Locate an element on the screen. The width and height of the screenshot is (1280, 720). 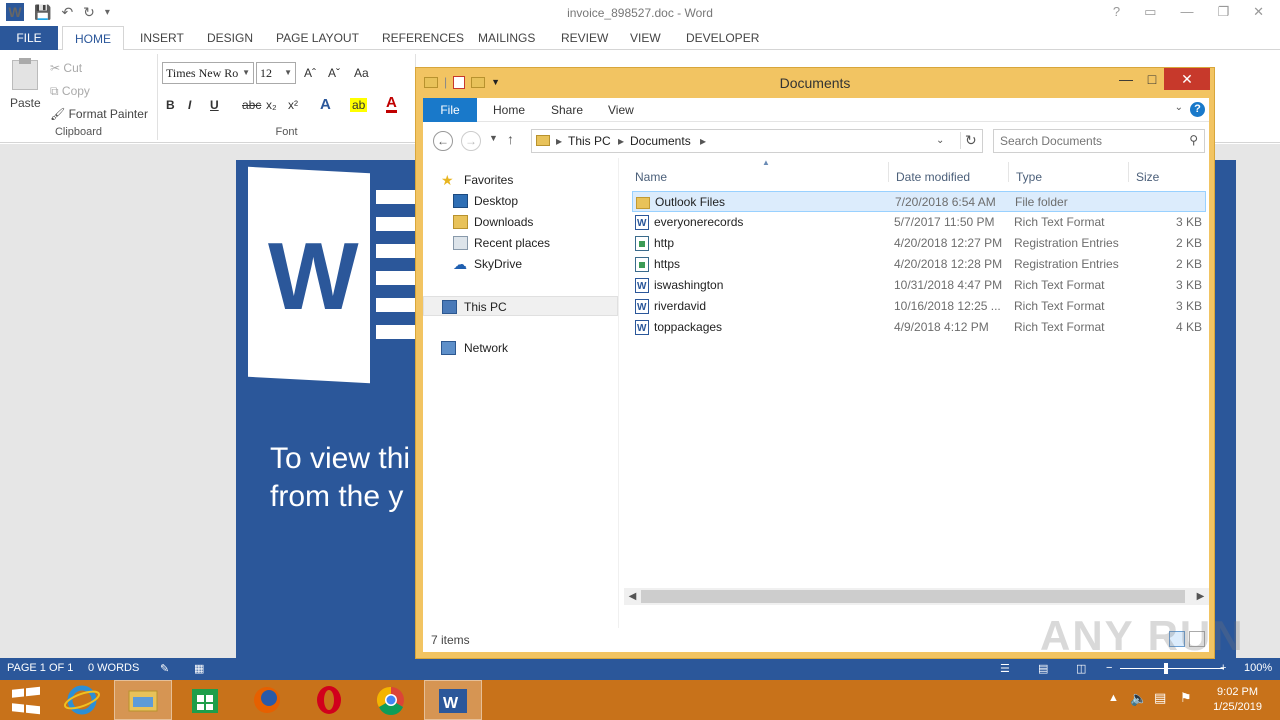
tab-share: Share is located at coordinates (567, 110).